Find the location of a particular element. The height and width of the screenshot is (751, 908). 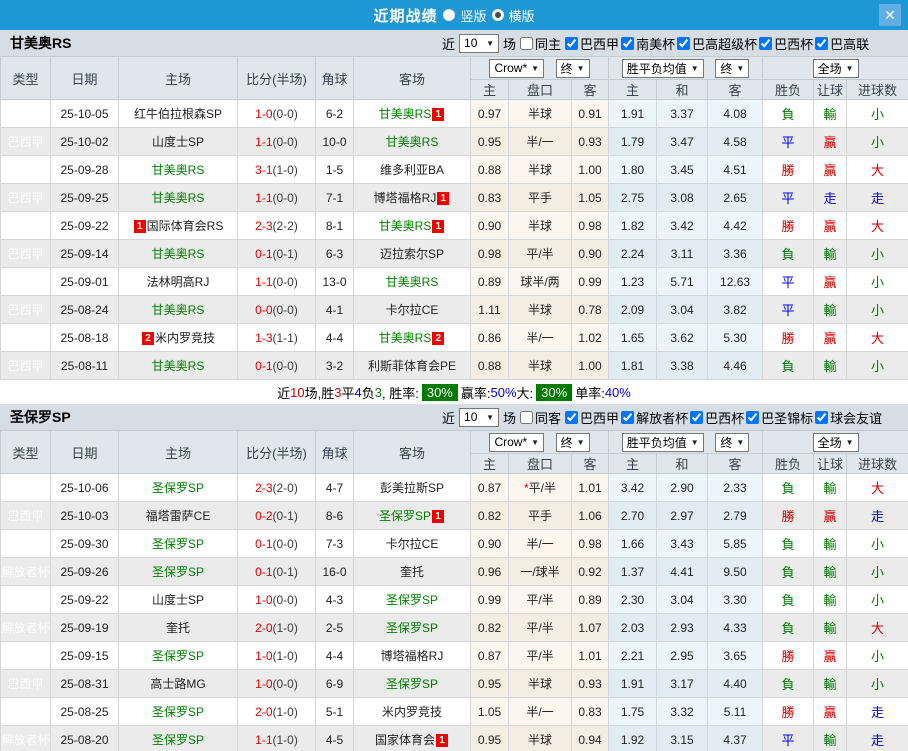

team-name: 利斯菲体育会PE is located at coordinates (411, 366).